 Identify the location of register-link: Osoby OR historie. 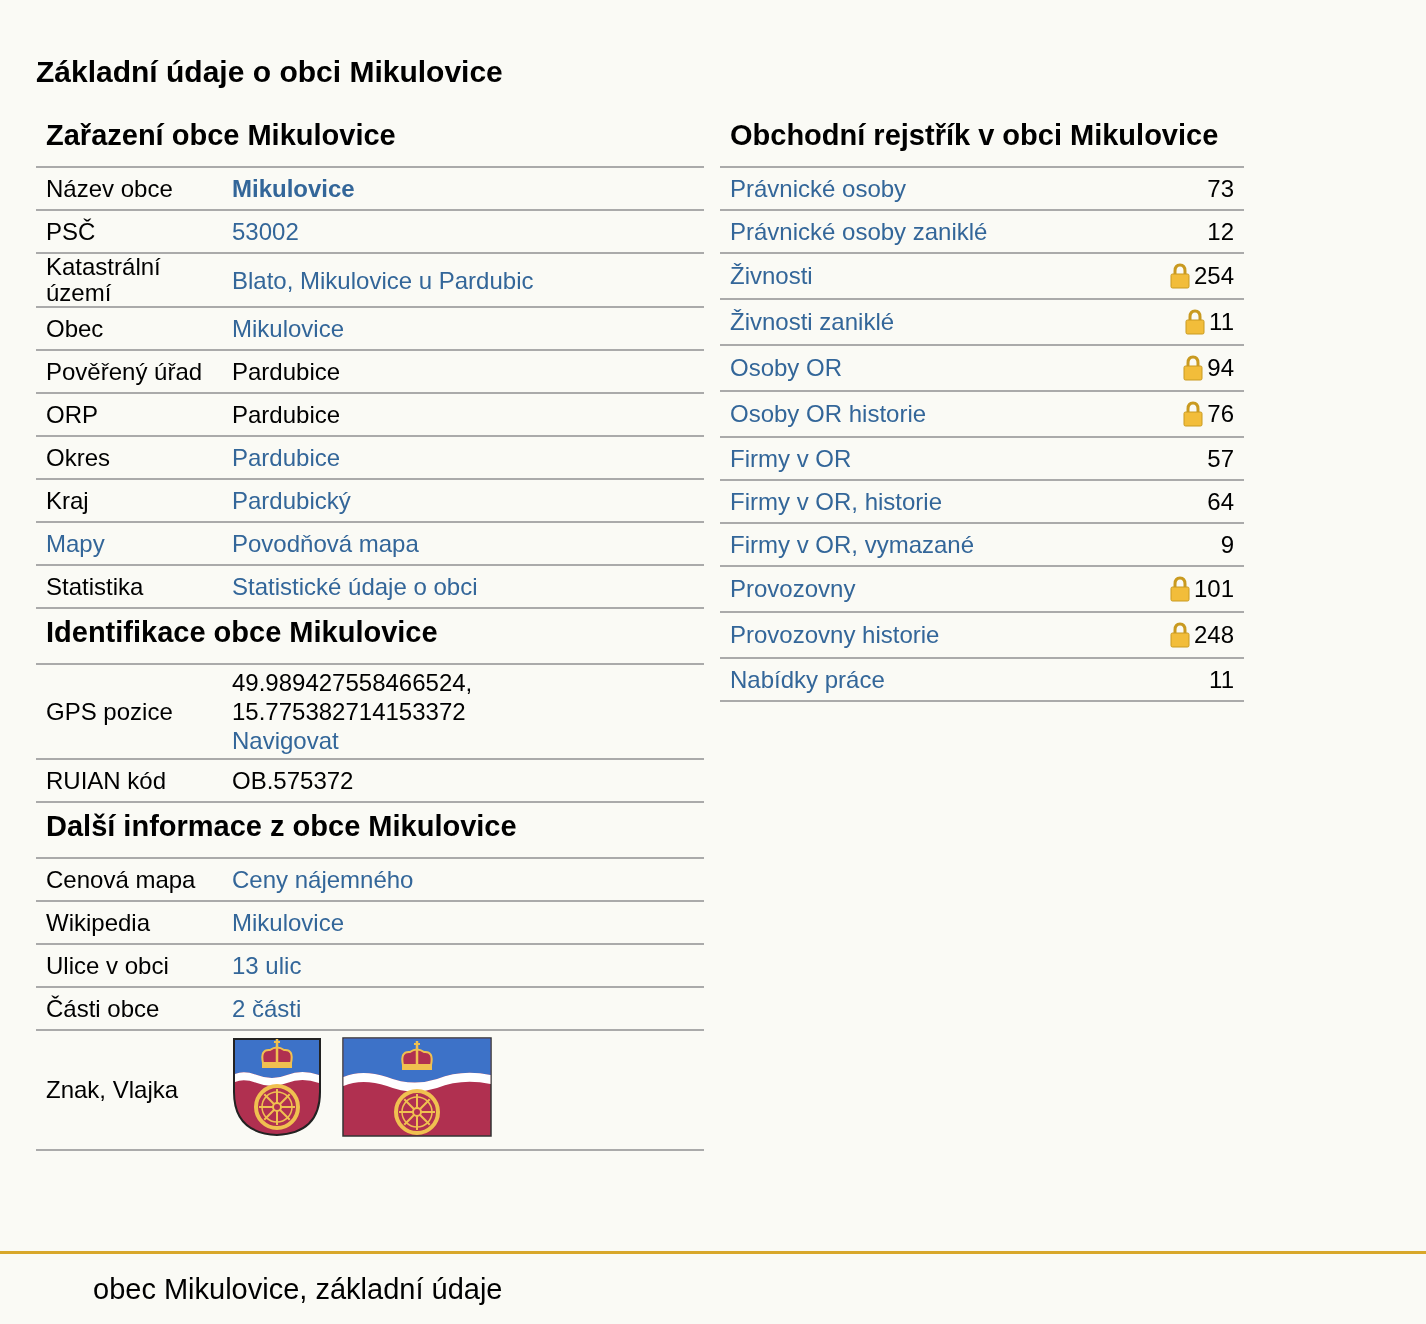
(828, 414).